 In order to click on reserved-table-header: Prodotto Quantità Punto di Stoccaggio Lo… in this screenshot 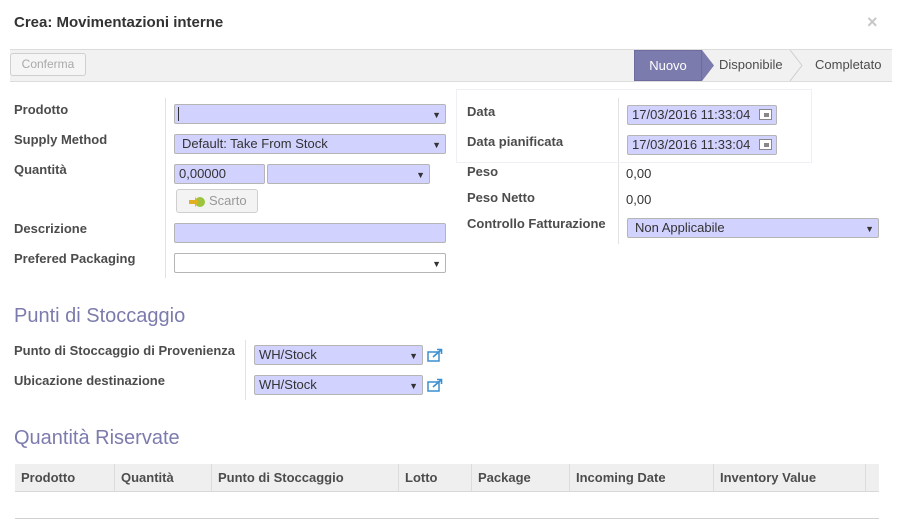, I will do `click(447, 478)`.